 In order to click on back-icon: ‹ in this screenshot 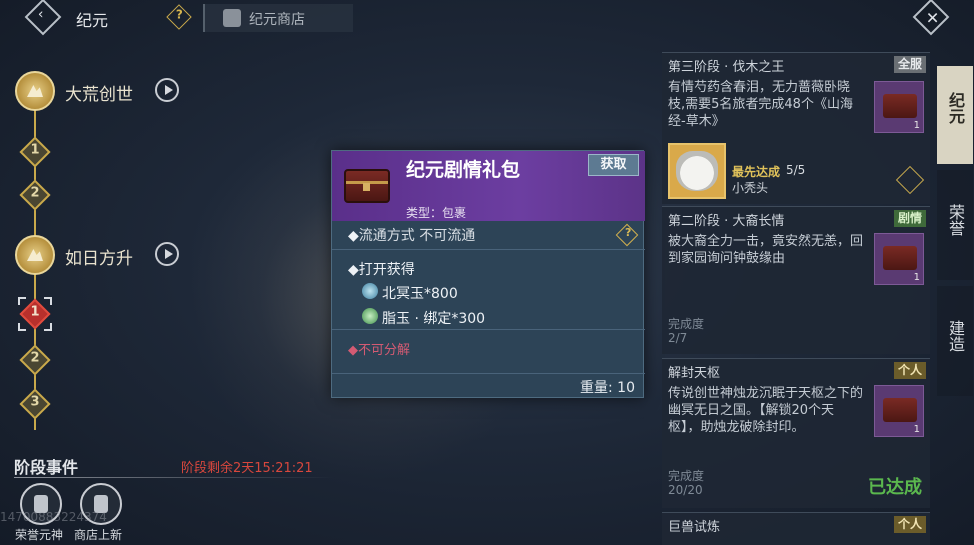, I will do `click(40, 14)`.